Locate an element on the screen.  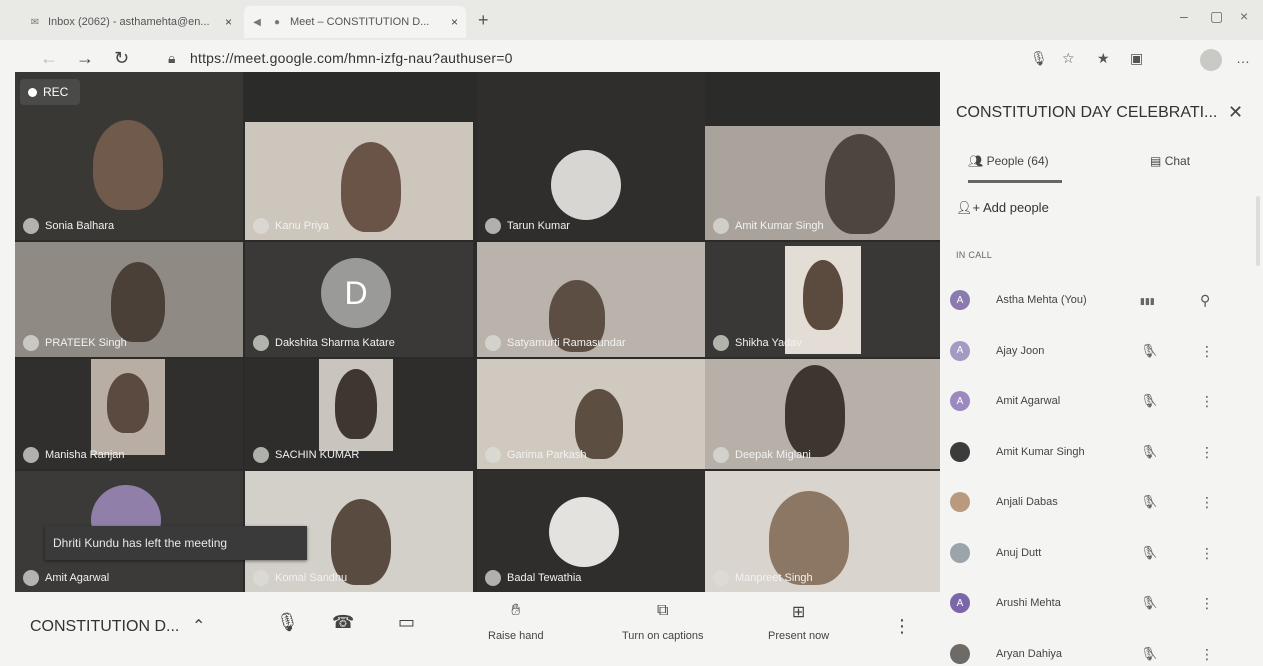
tab-chat: ▤ Chat is located at coordinates (1170, 161).